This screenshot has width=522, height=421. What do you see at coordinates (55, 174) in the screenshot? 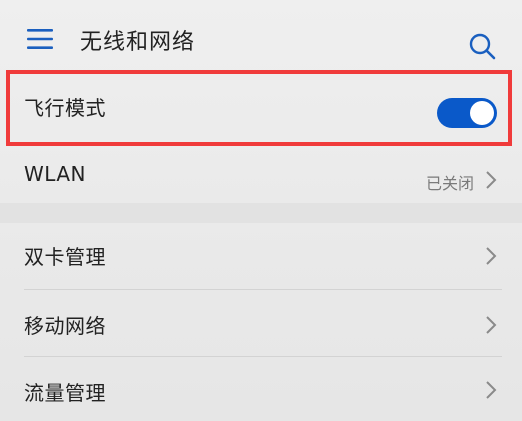
I see `wlan-label: WLAN` at bounding box center [55, 174].